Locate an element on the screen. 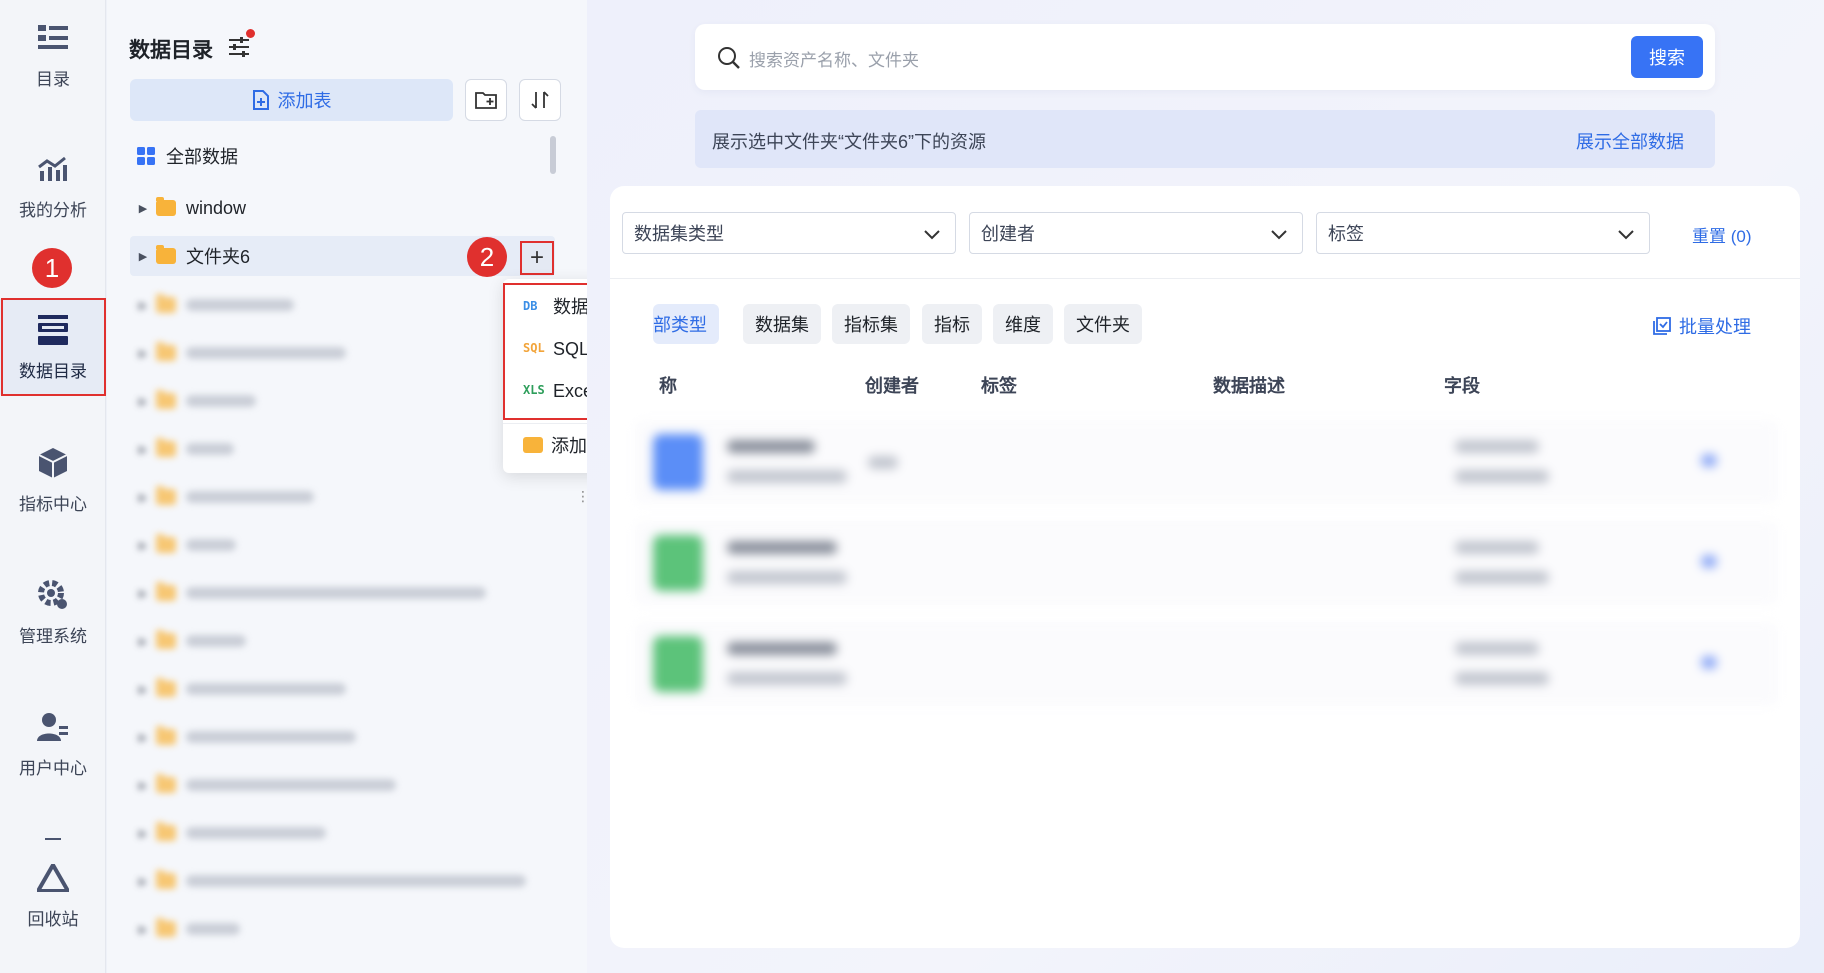 The height and width of the screenshot is (973, 1824). column-header-creator: 创建者 is located at coordinates (892, 386).